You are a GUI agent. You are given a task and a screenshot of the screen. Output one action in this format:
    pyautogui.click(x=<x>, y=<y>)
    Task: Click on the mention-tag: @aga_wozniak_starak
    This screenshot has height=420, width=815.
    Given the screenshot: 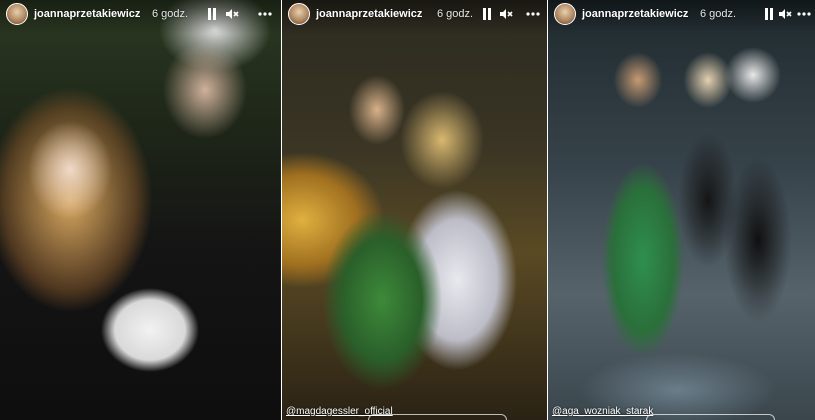 What is the action you would take?
    pyautogui.click(x=602, y=411)
    